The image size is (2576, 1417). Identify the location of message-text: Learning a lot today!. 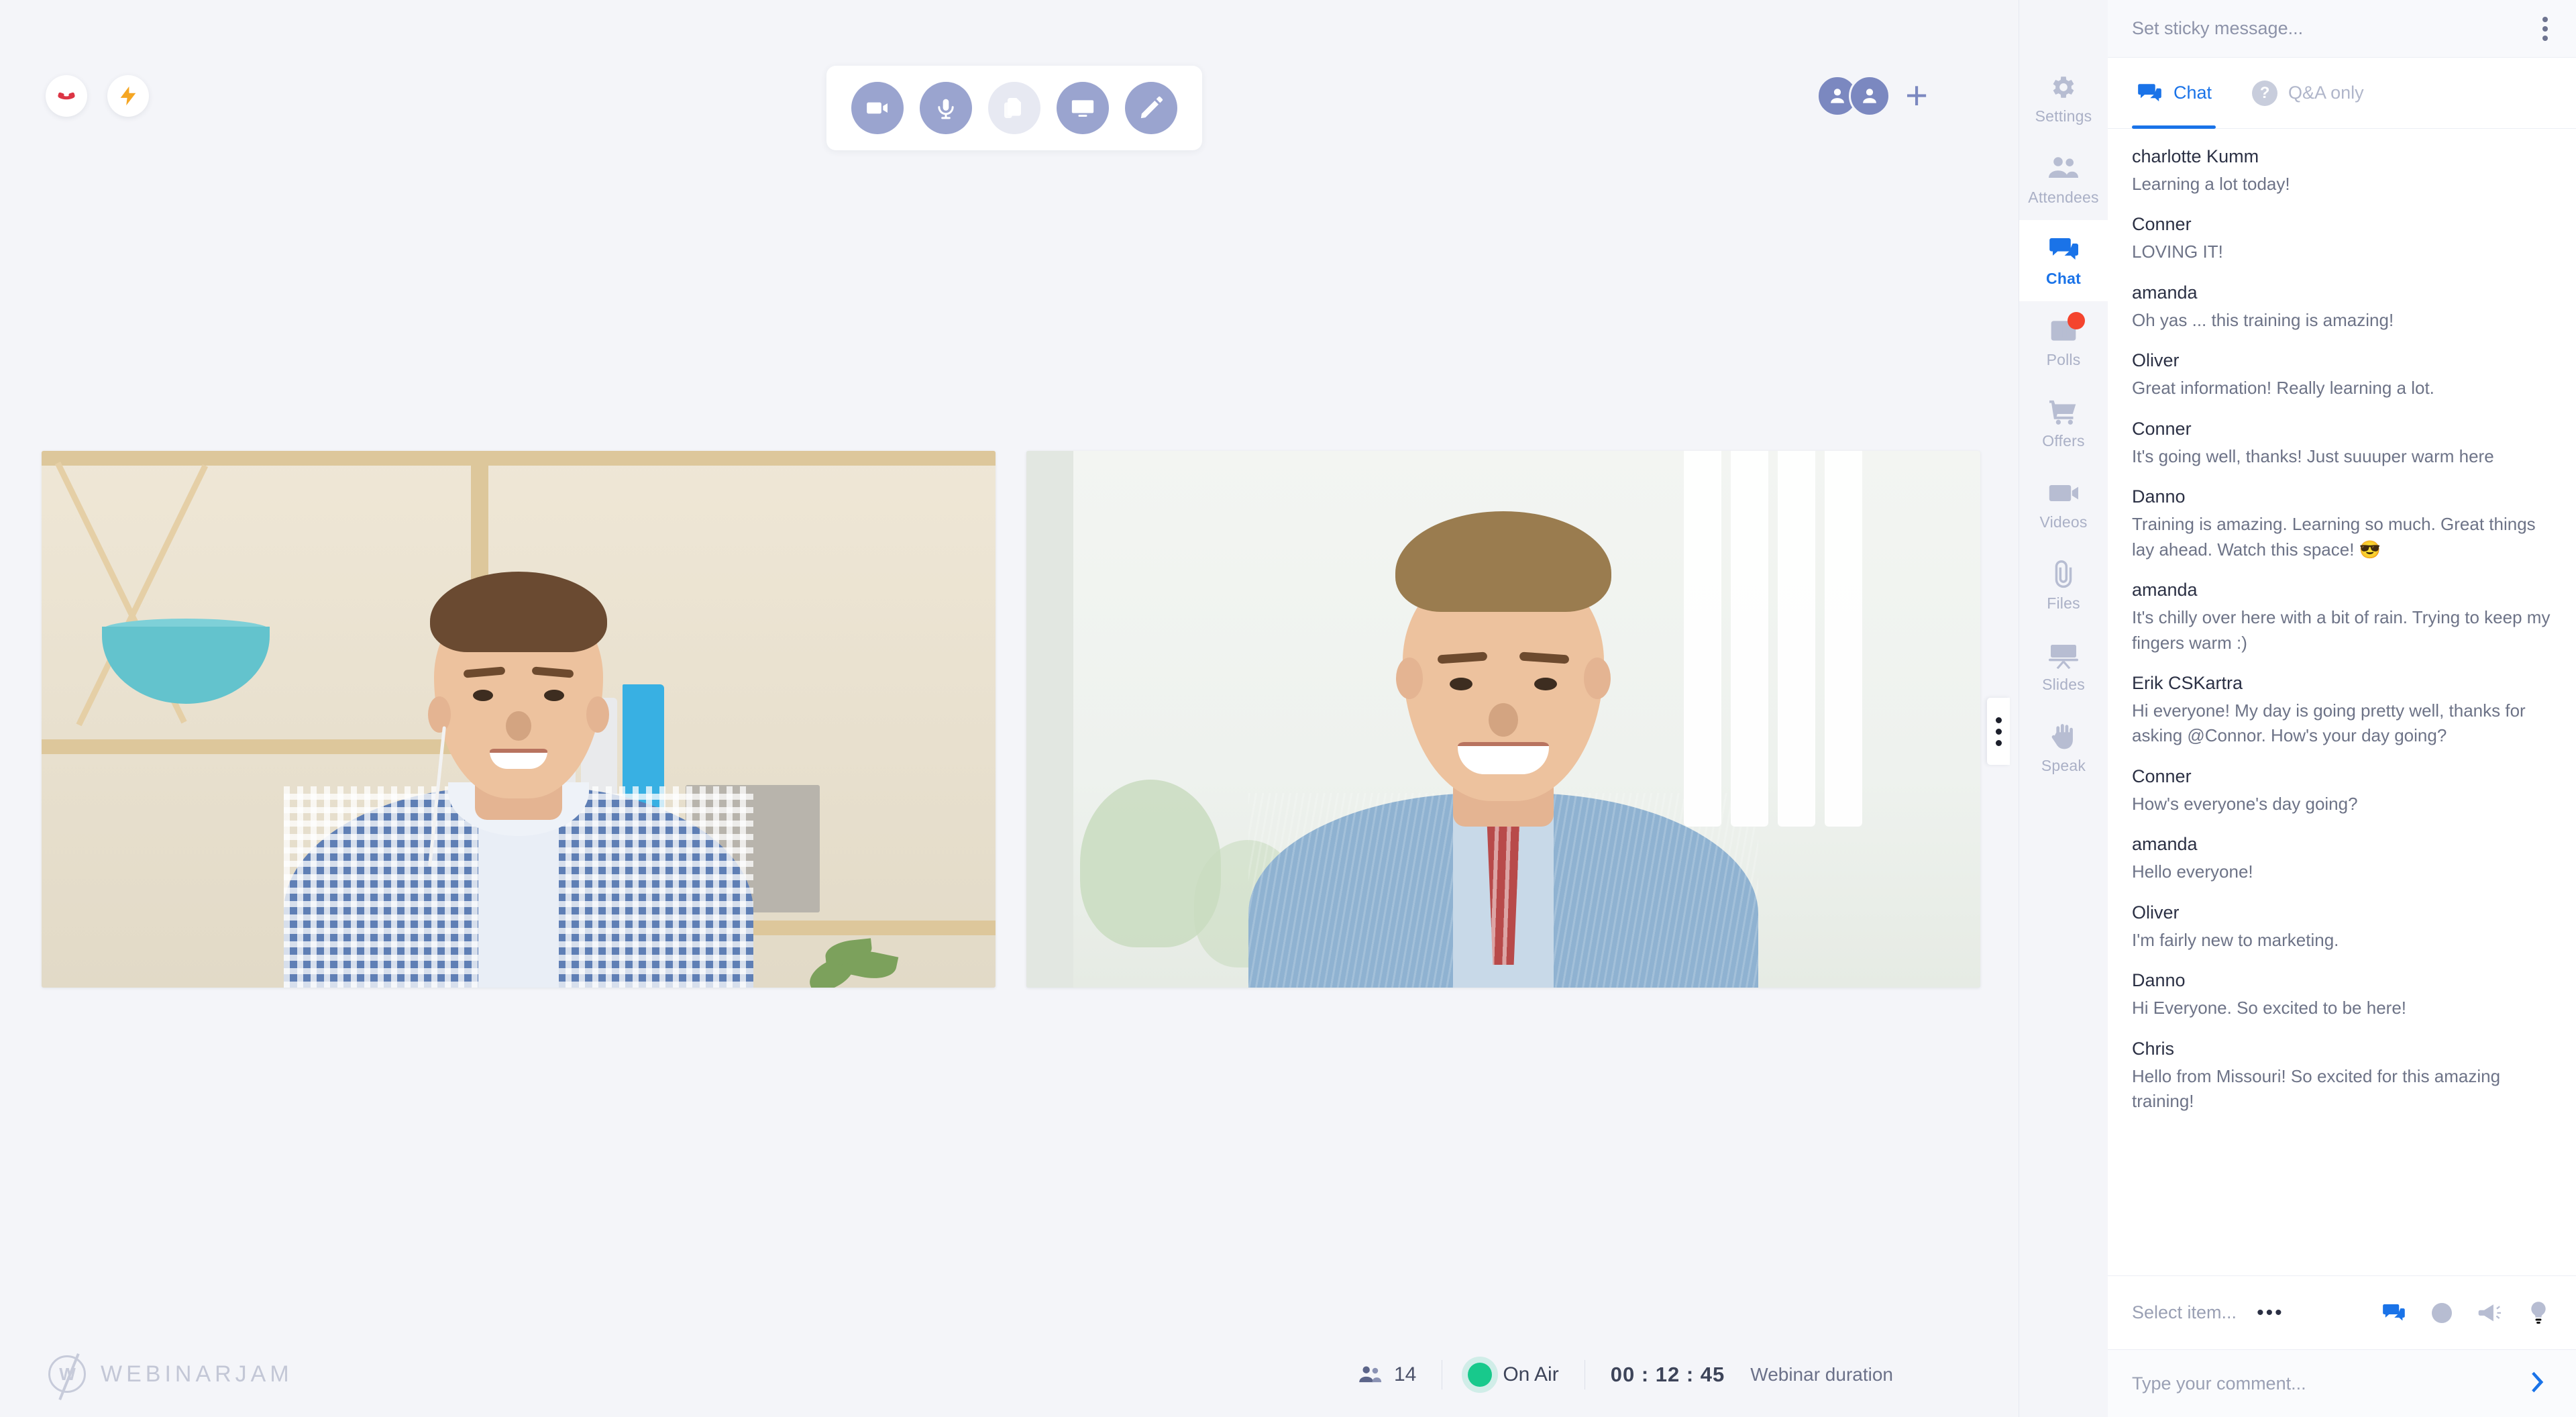
(2211, 184).